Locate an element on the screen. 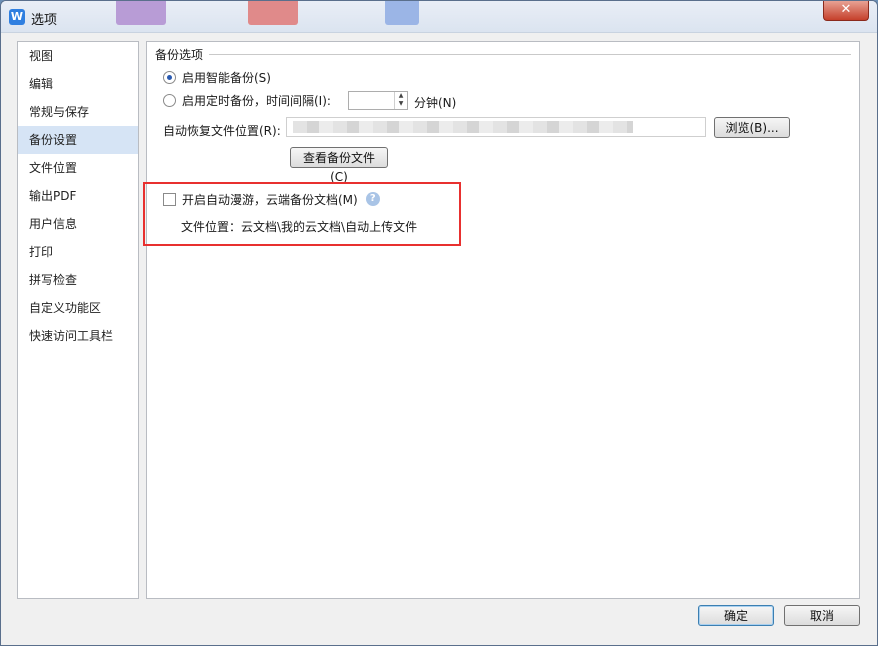  wps-writer-icon: W is located at coordinates (17, 17).